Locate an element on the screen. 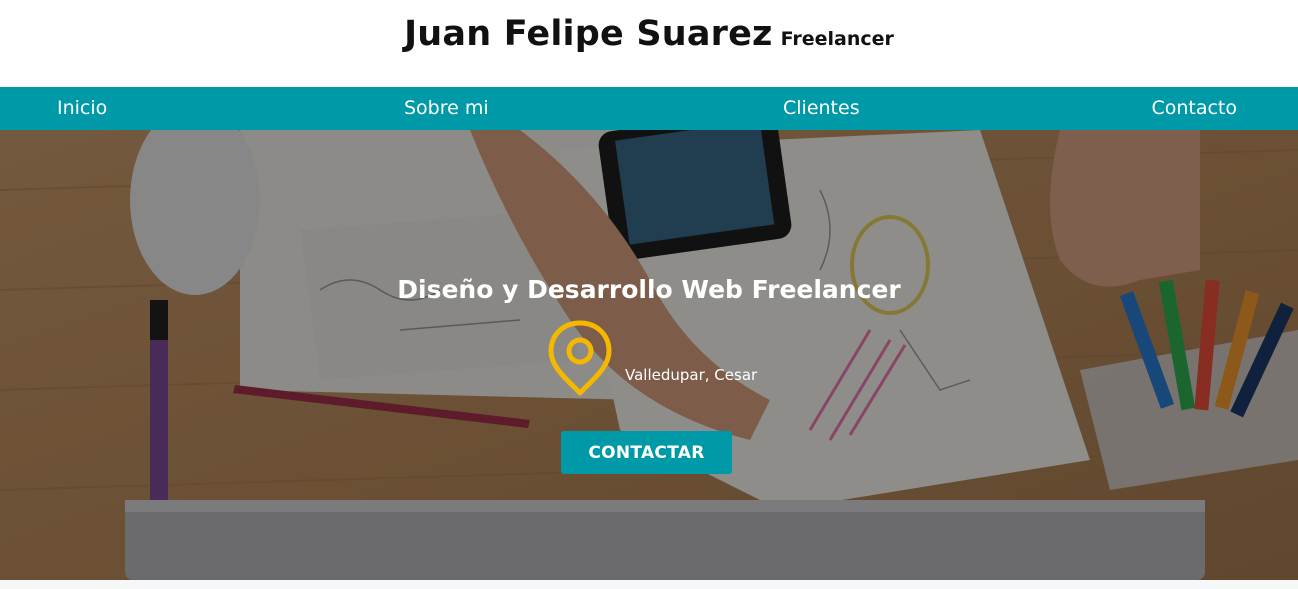 This screenshot has height=589, width=1298. brand-role: Freelancer is located at coordinates (837, 39).